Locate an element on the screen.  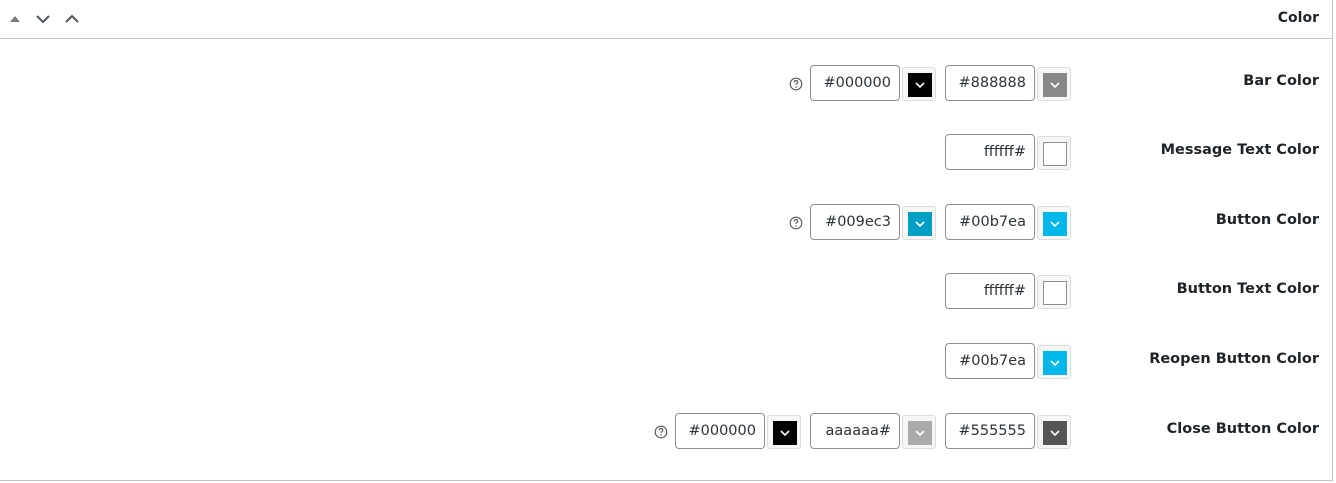
color-row: #000000 aaaaaa# #555555 Close Button Color is located at coordinates (666, 431).